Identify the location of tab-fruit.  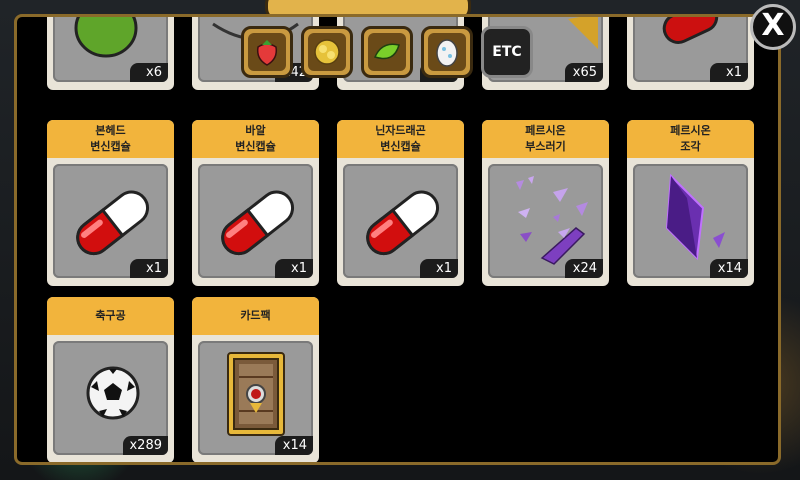
(267, 52).